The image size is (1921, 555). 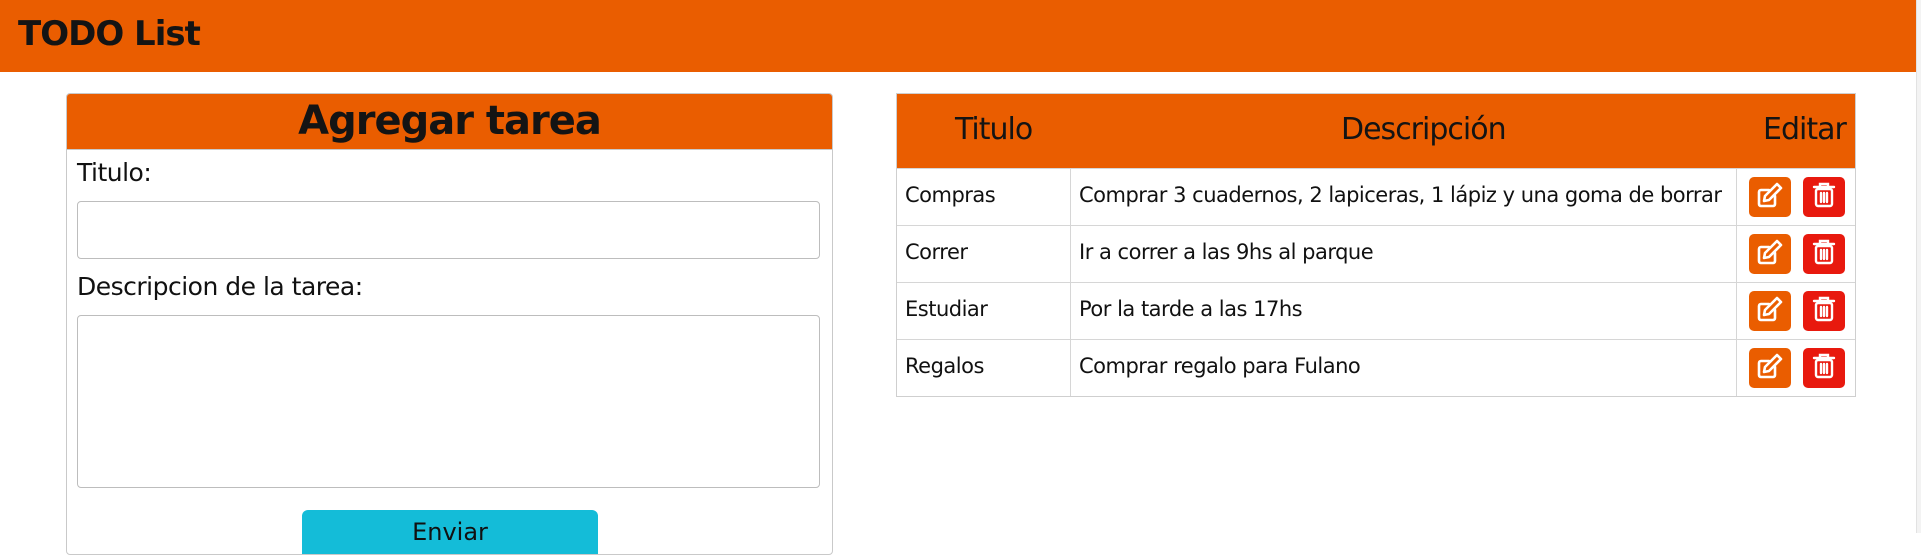 I want to click on table-row: Estudiar Por la tarde a las 17hs, so click(x=1376, y=310).